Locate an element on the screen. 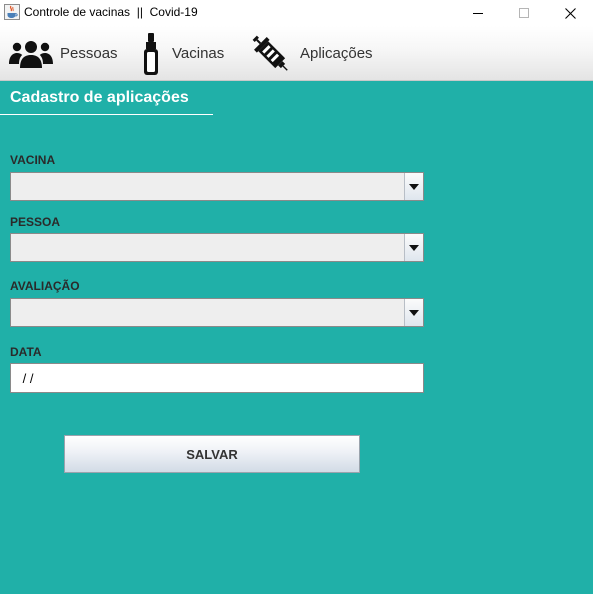  vacina-dropdown-button is located at coordinates (413, 186).